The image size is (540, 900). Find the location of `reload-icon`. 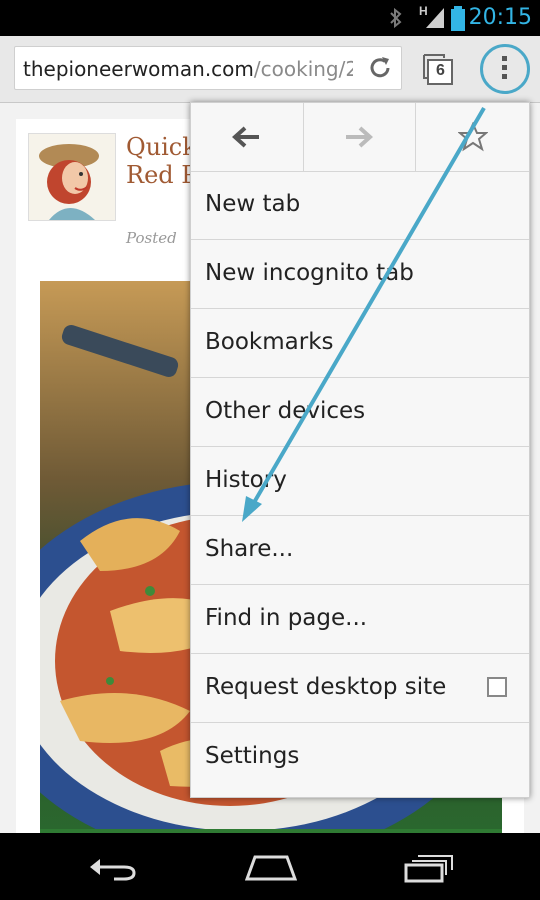

reload-icon is located at coordinates (380, 68).